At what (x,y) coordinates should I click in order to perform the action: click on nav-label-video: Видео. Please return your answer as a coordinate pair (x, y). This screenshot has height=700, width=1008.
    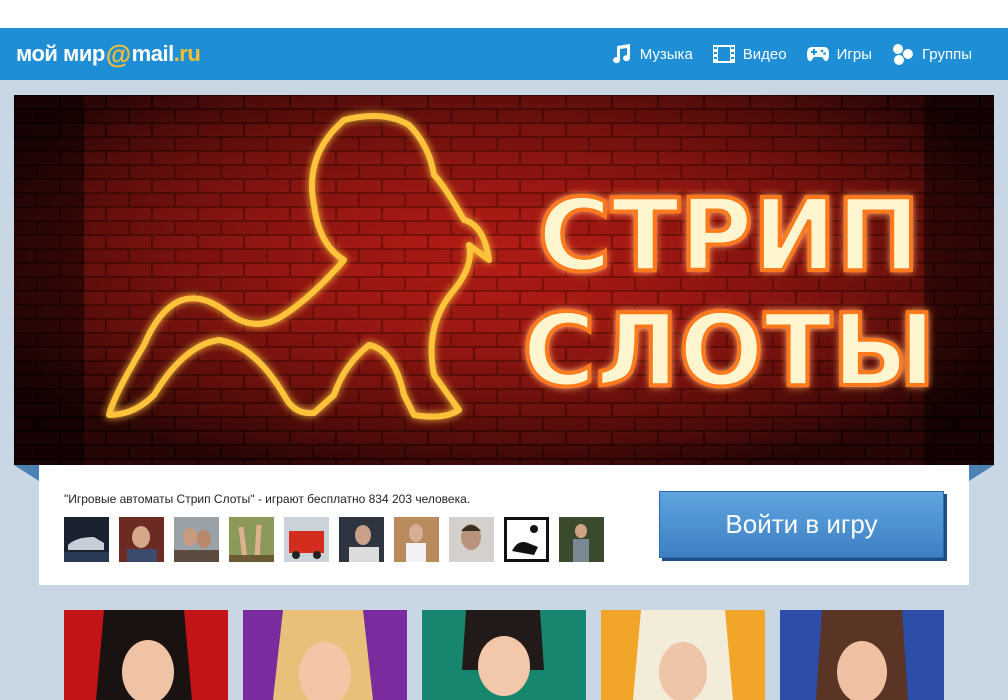
    Looking at the image, I should click on (764, 54).